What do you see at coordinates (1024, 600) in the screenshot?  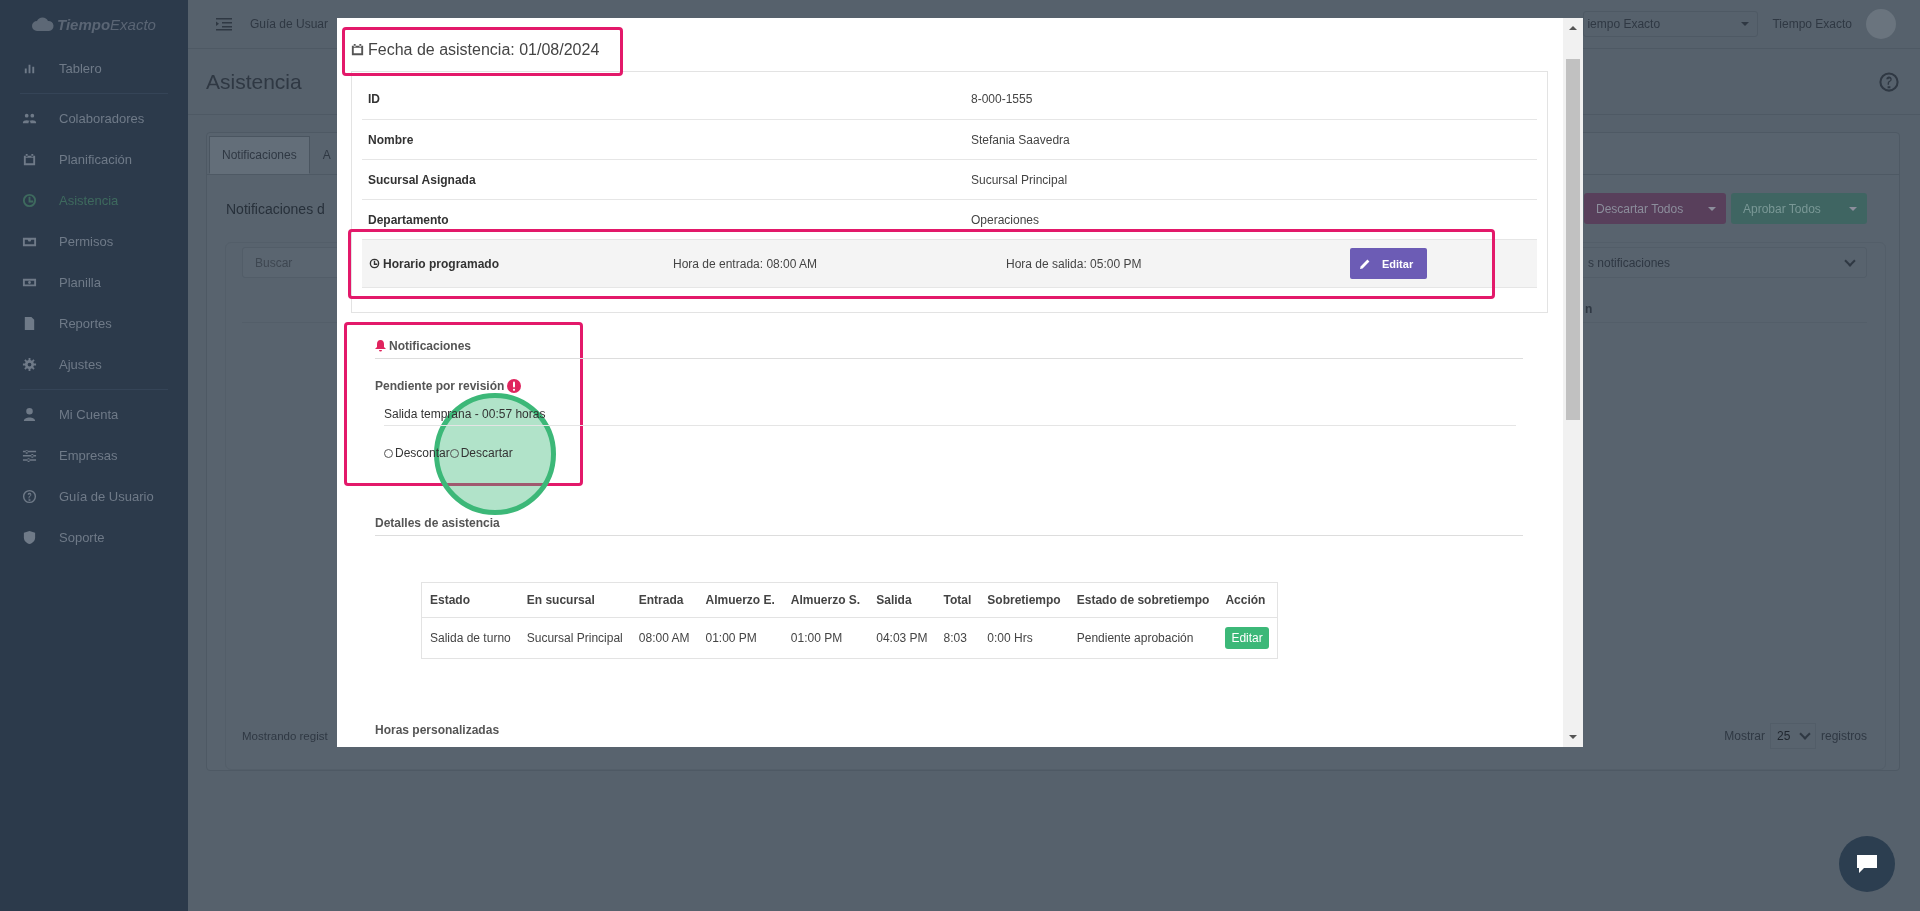 I see `column-header: Sobretiempo` at bounding box center [1024, 600].